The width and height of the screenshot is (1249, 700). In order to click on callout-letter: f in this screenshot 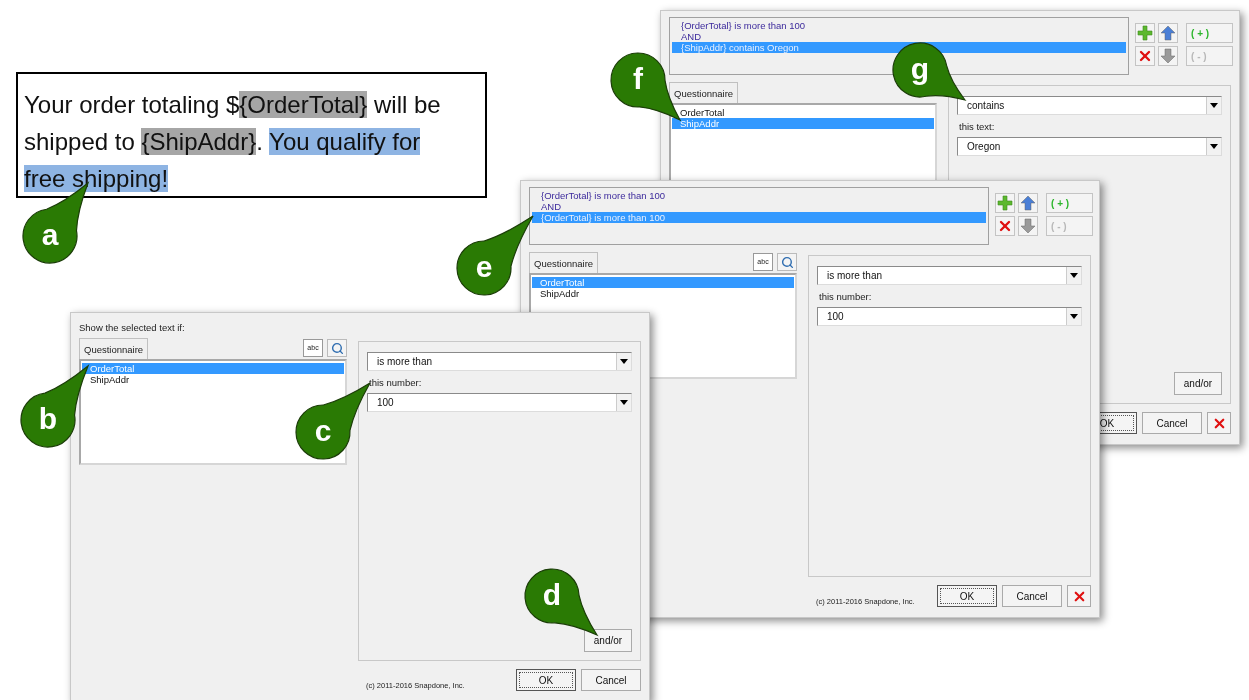, I will do `click(638, 79)`.